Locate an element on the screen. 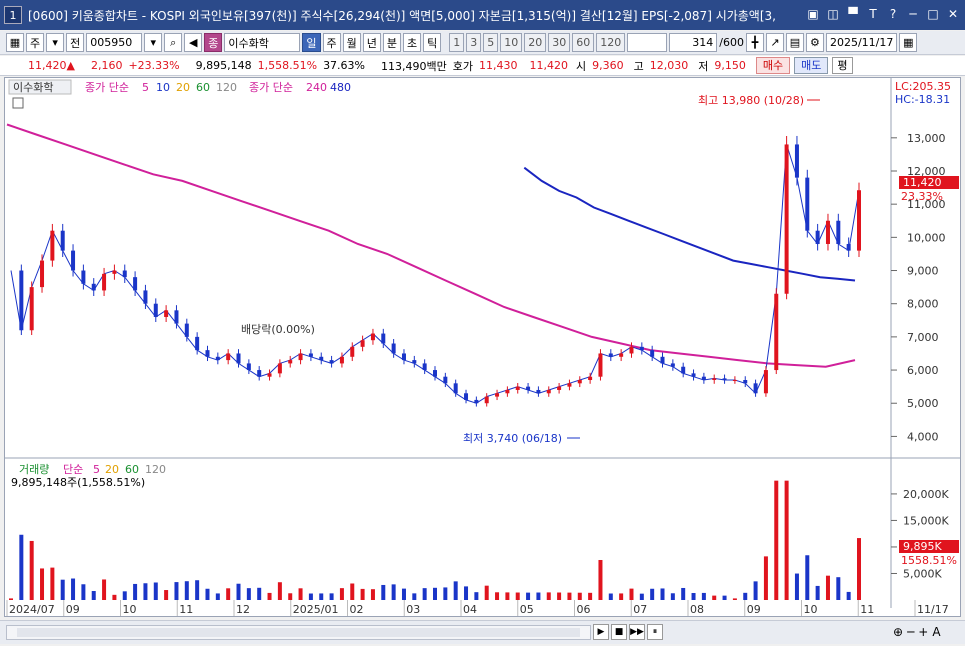 This screenshot has width=965, height=646. count-input: 314 is located at coordinates (693, 42).